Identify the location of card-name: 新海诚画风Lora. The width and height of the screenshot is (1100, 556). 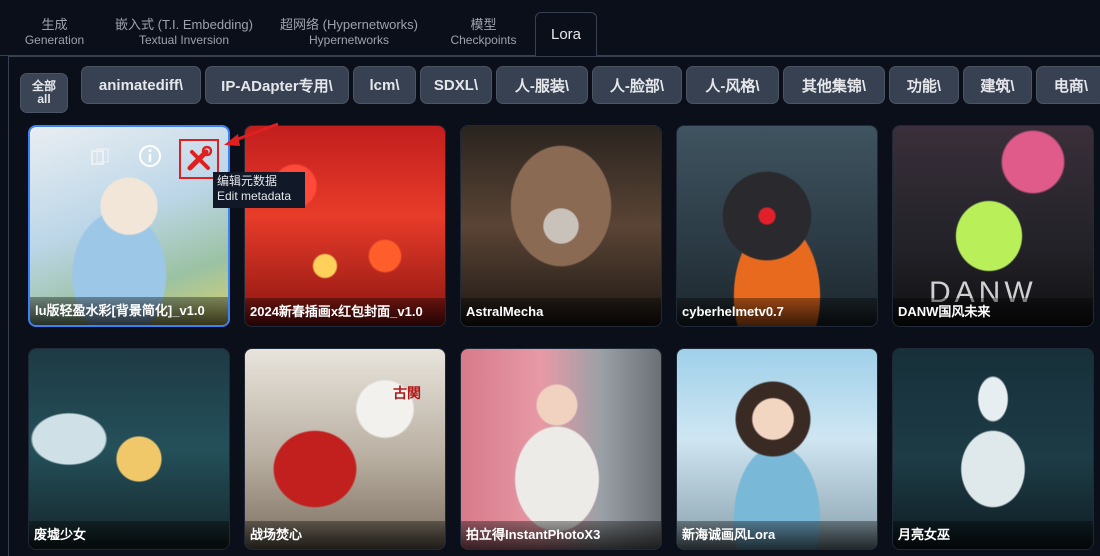
(777, 535).